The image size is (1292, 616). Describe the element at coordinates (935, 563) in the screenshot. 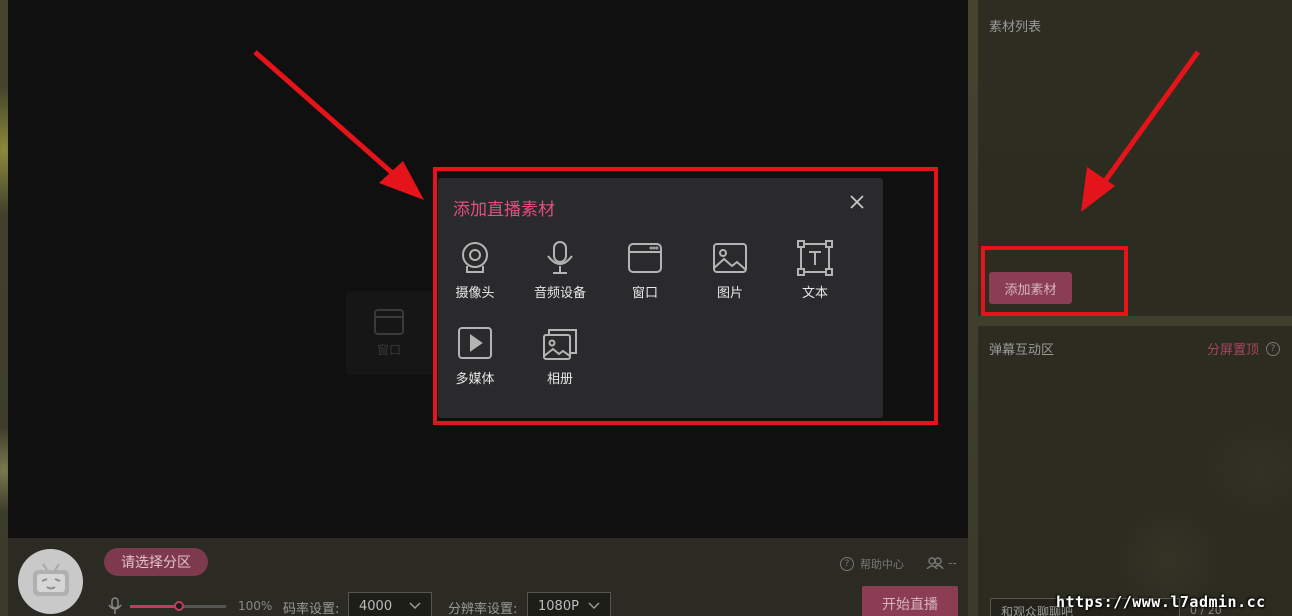

I see `people-icon` at that location.